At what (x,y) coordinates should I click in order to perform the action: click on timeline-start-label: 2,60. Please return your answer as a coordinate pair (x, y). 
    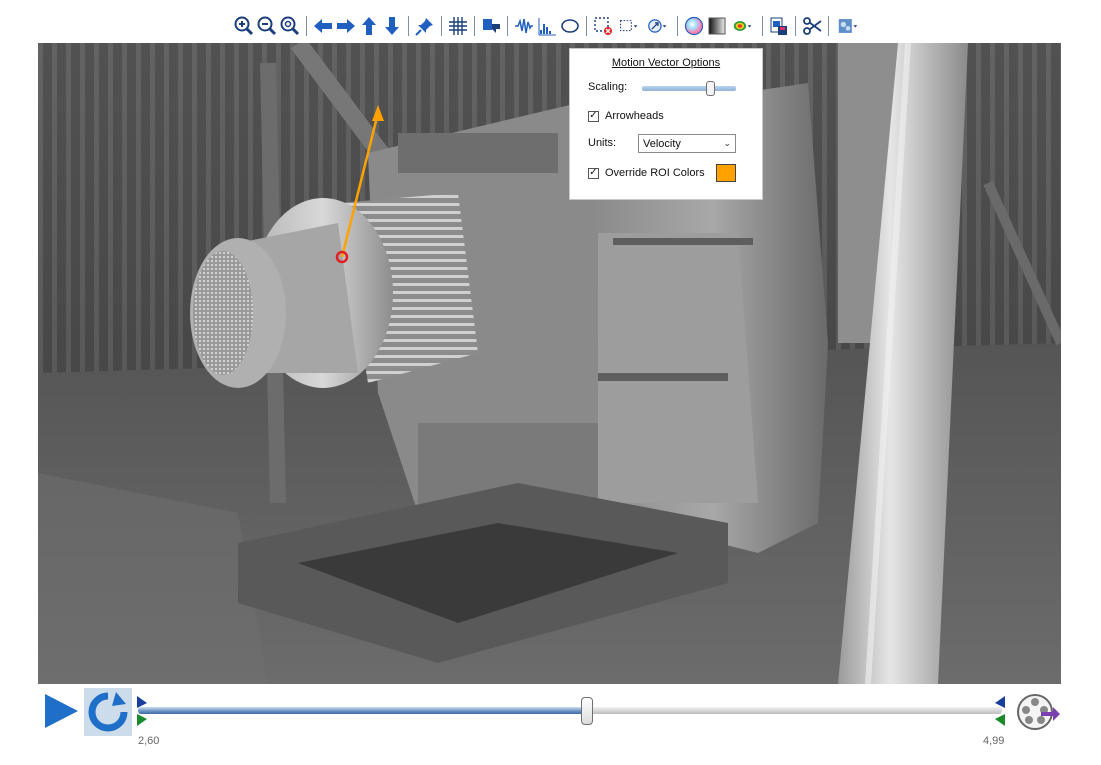
    Looking at the image, I should click on (149, 741).